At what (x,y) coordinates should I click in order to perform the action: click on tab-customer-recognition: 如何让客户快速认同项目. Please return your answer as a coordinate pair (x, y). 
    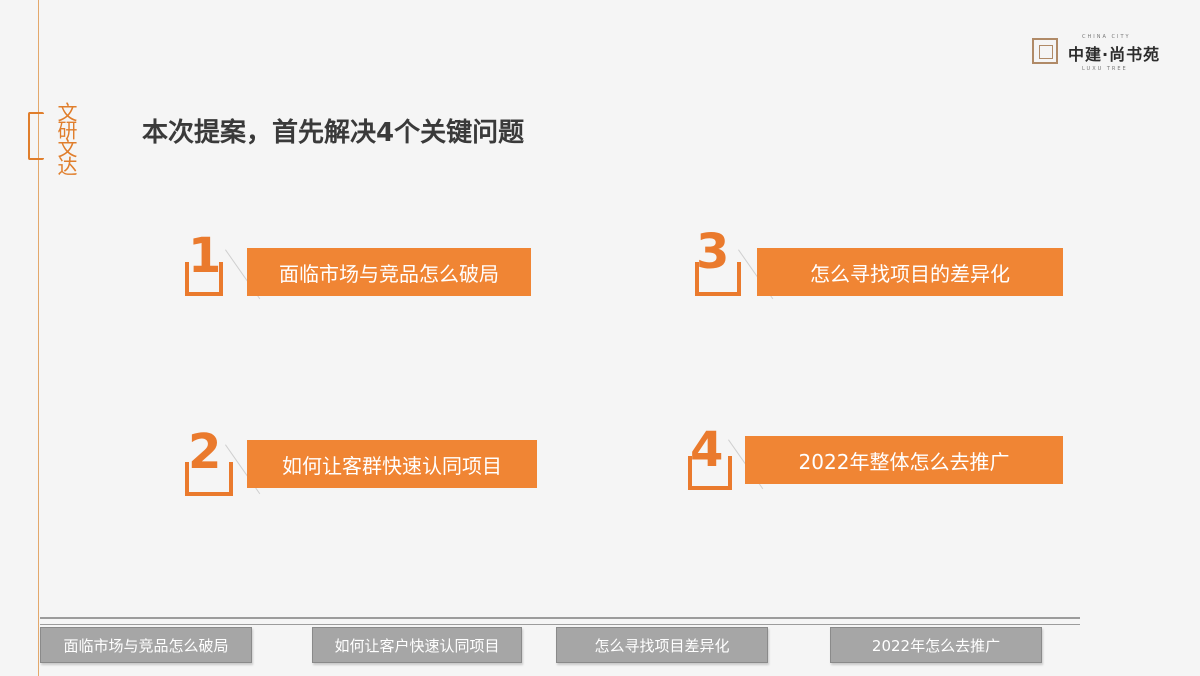
    Looking at the image, I should click on (417, 645).